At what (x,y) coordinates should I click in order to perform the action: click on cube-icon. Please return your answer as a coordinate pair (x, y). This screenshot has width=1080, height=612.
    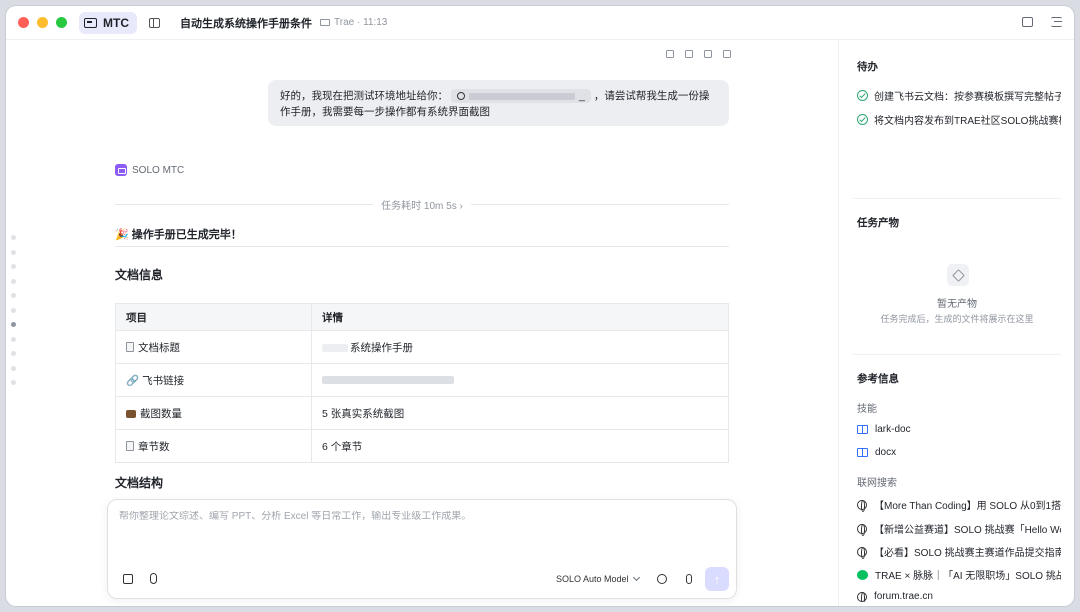
    Looking at the image, I should click on (958, 275).